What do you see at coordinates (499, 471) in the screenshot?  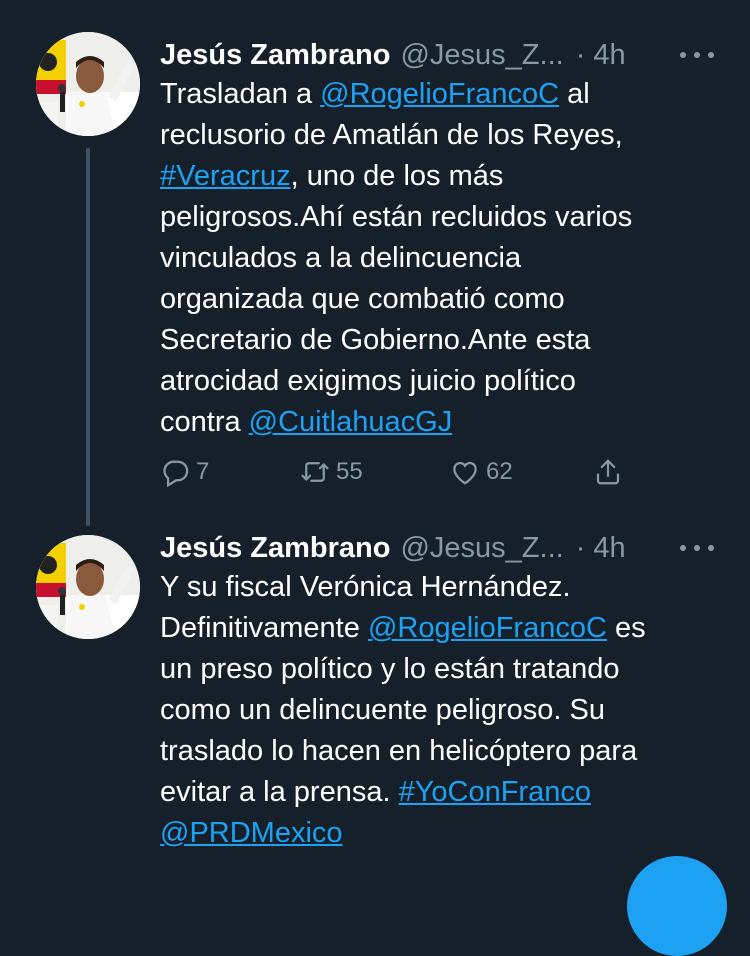 I see `like-count: 62` at bounding box center [499, 471].